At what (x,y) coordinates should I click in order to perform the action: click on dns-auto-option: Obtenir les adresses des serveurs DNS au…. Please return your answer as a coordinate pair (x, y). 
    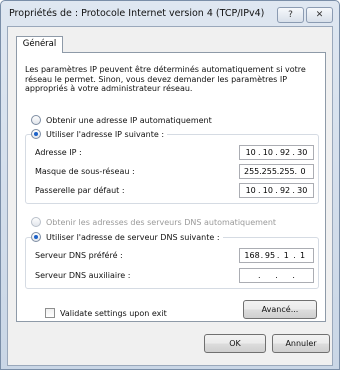
    Looking at the image, I should click on (153, 222).